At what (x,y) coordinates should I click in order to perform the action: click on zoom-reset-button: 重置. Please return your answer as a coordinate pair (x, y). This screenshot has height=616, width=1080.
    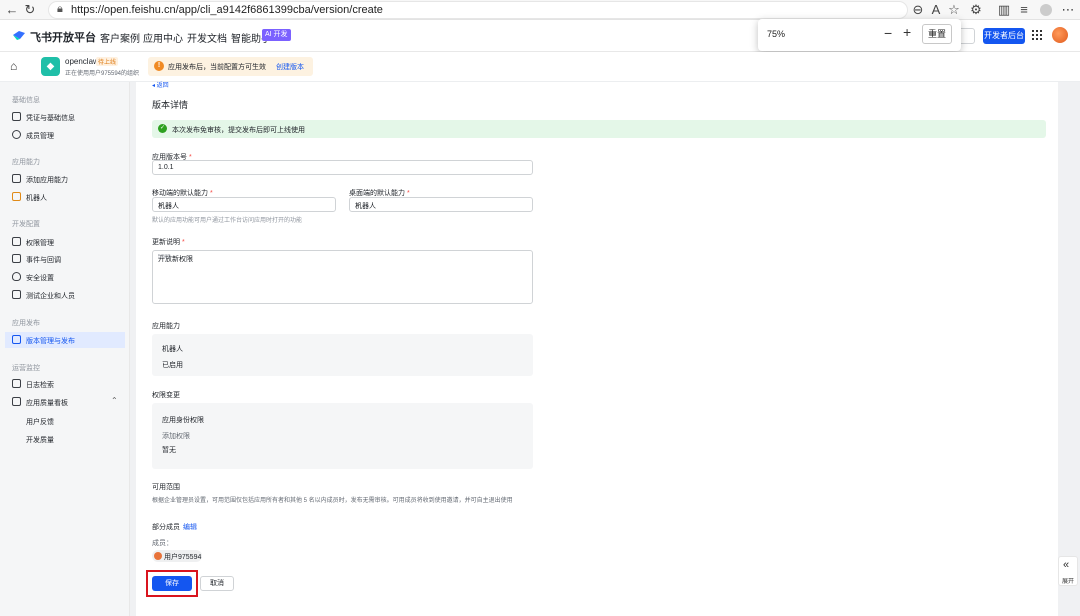
    Looking at the image, I should click on (937, 34).